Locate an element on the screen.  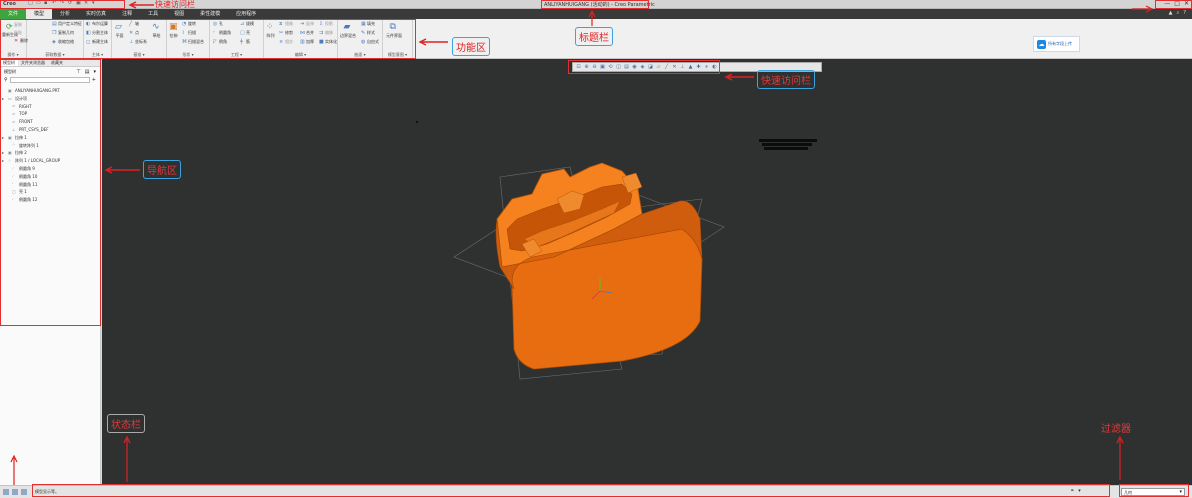
part-model is located at coordinates (599, 266).